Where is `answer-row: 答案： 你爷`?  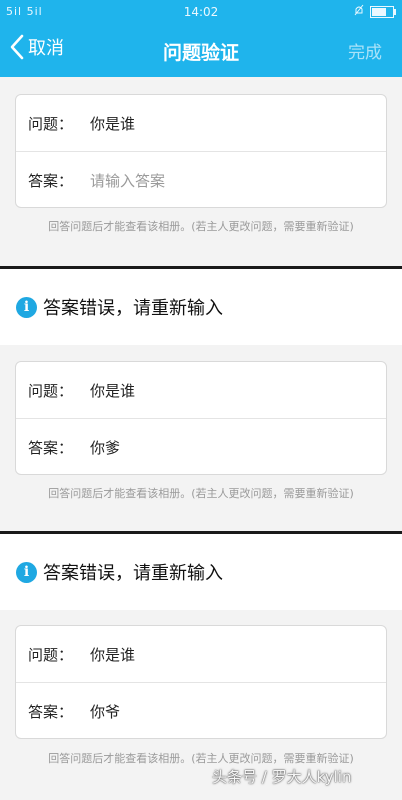 answer-row: 答案： 你爷 is located at coordinates (201, 711).